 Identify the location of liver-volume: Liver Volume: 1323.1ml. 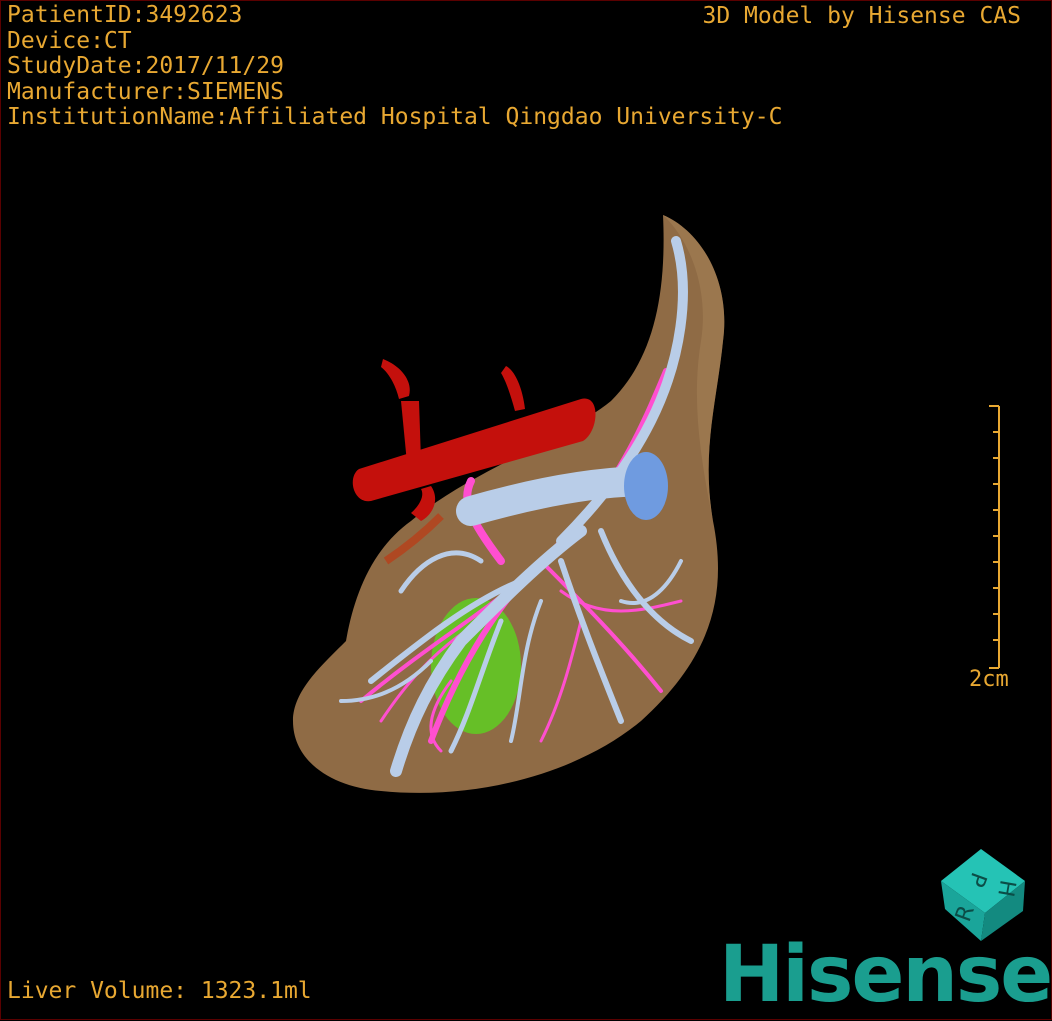
(159, 991).